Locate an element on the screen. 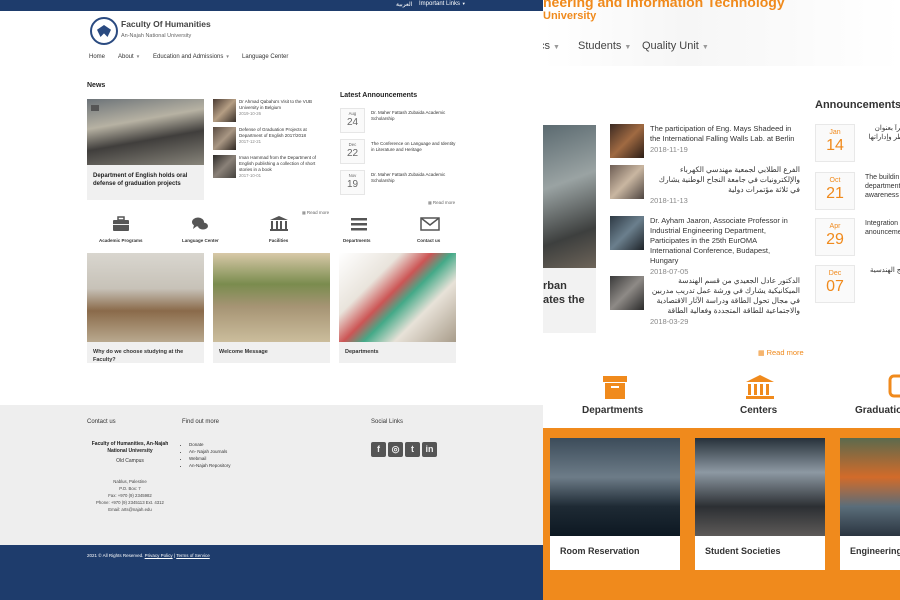 The image size is (900, 600). footer is located at coordinates (271, 475).